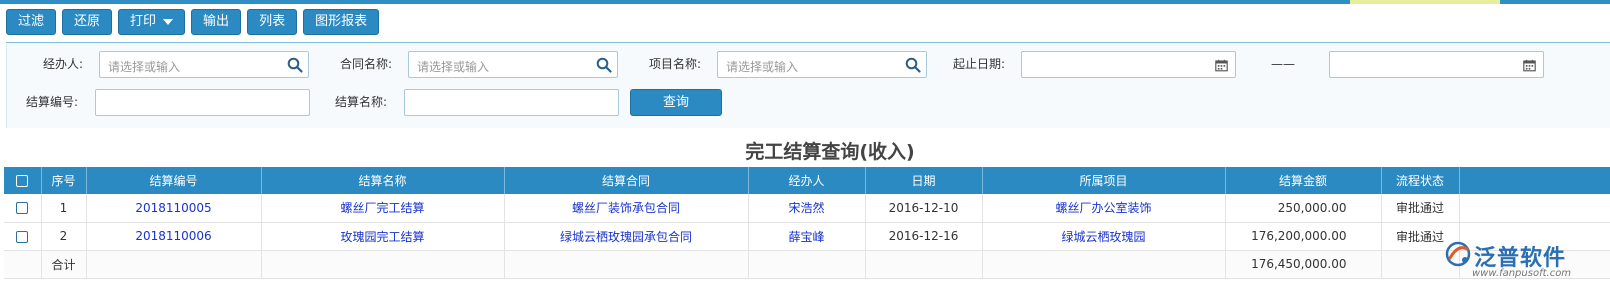 The width and height of the screenshot is (1610, 291). Describe the element at coordinates (513, 64) in the screenshot. I see `contract-name-input: 请选择或输入` at that location.